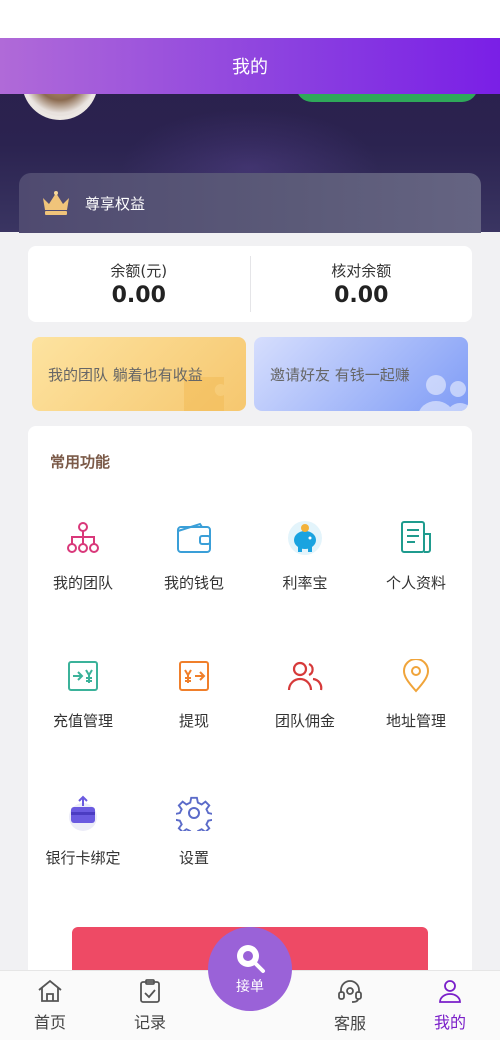 The width and height of the screenshot is (500, 1040). I want to click on recharge-icon, so click(83, 676).